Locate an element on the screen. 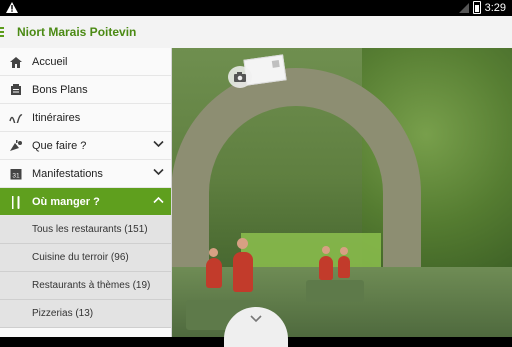  app-bar: Niort Marais Poitevin is located at coordinates (256, 32).